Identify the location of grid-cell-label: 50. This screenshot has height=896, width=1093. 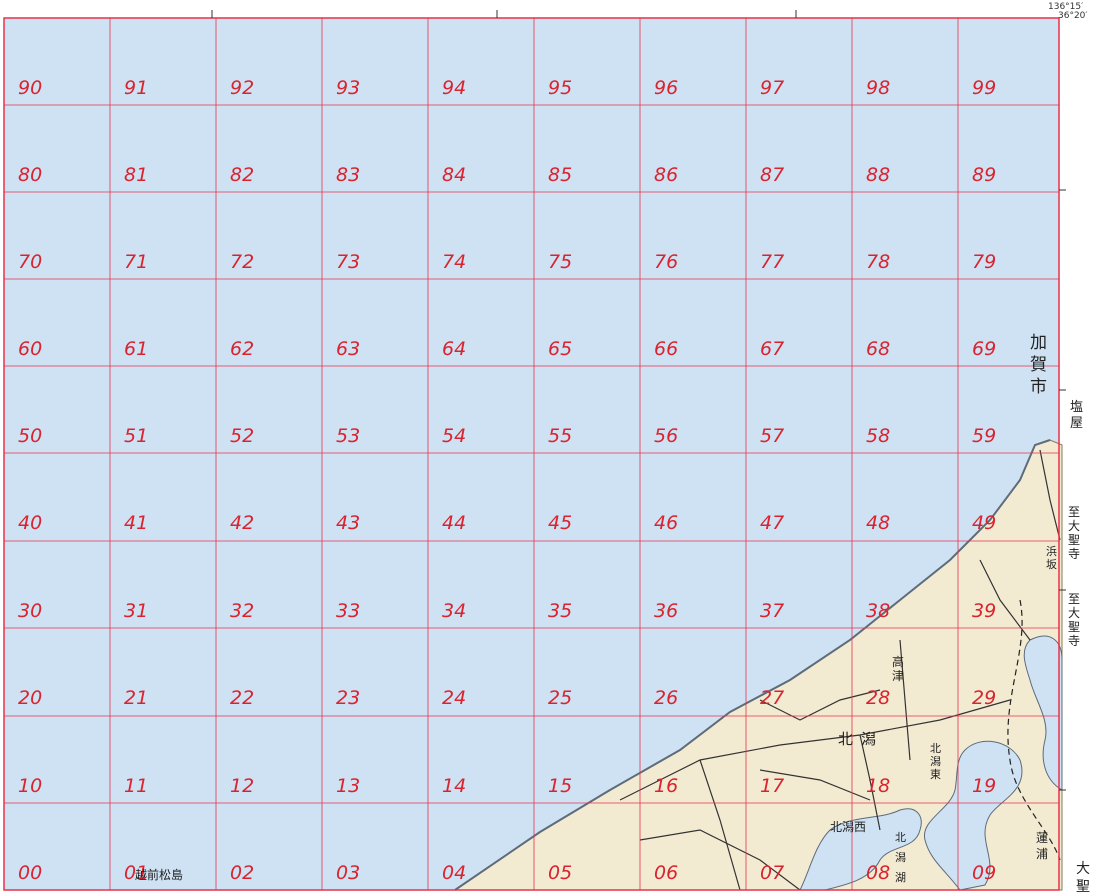
(30, 436).